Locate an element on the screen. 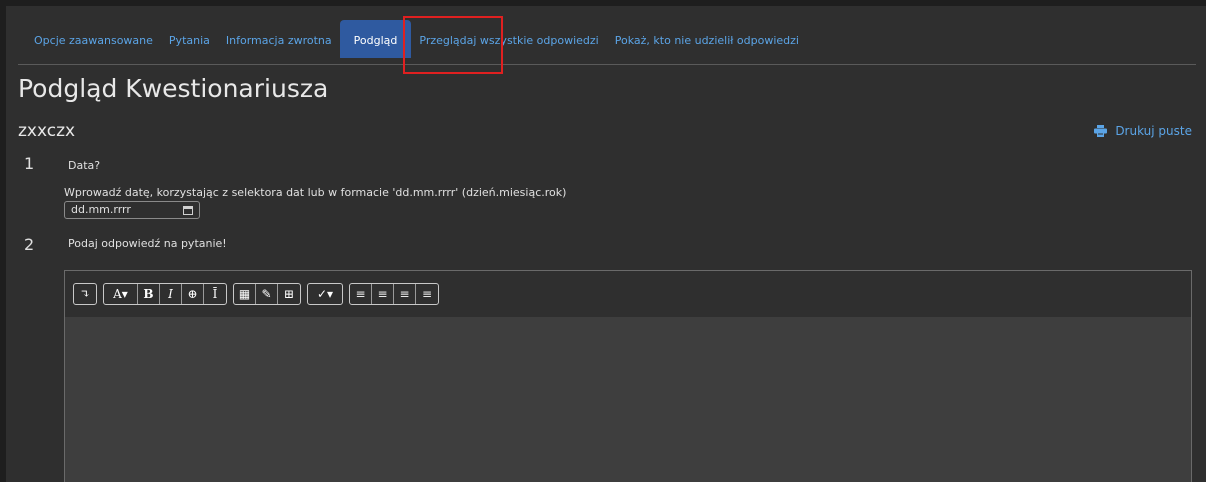 The width and height of the screenshot is (1206, 482). italic-button: I is located at coordinates (171, 294).